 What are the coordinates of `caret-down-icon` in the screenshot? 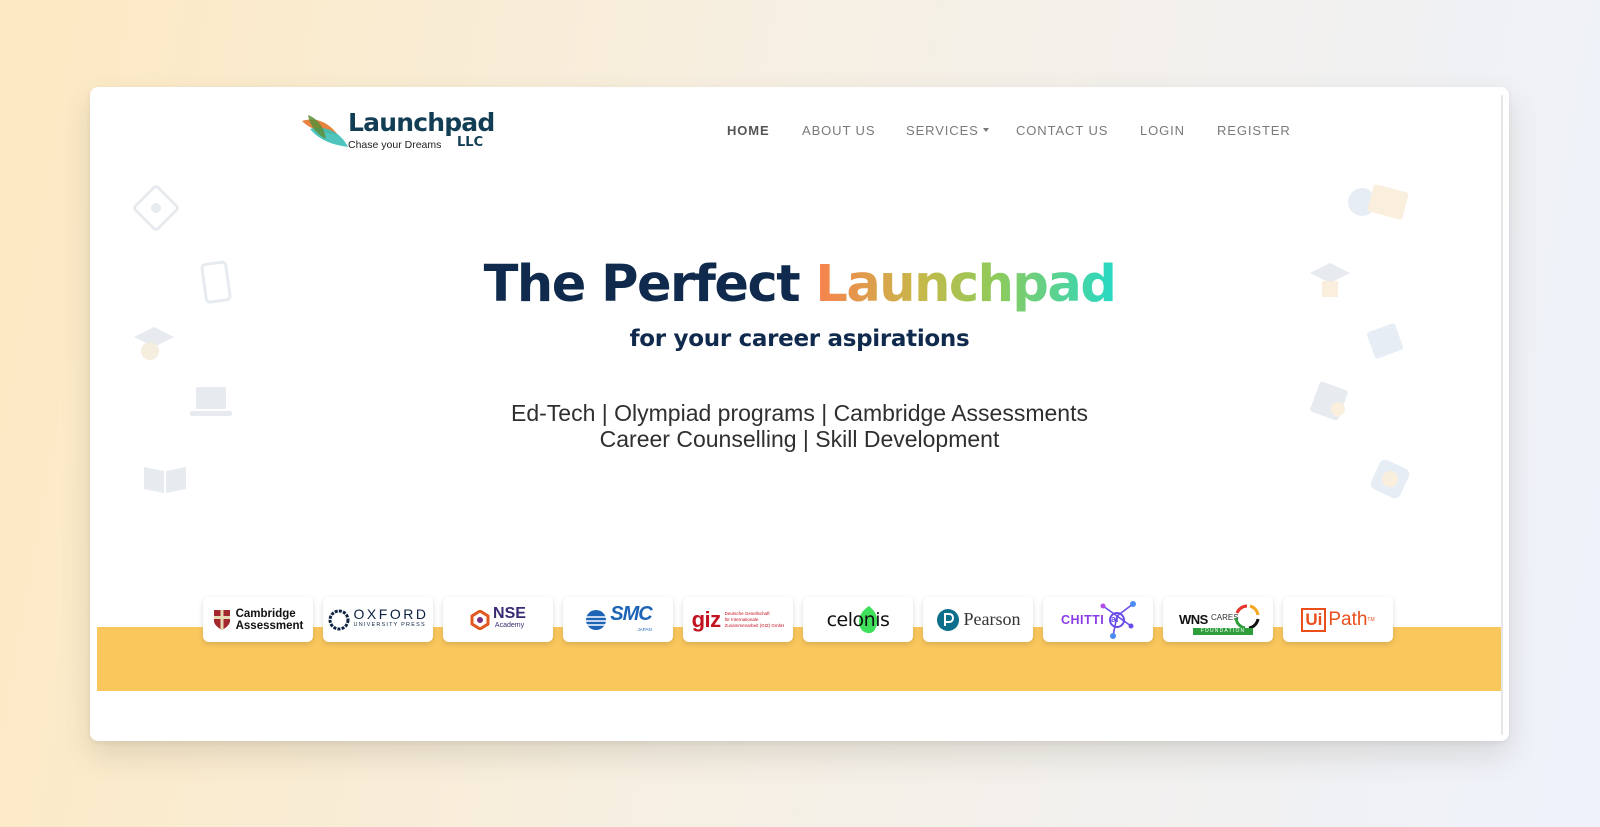 It's located at (985, 130).